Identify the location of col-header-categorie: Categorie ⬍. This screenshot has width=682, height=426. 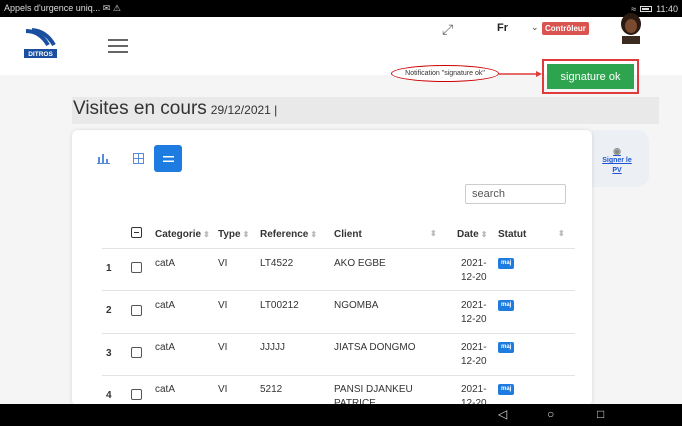
(182, 234).